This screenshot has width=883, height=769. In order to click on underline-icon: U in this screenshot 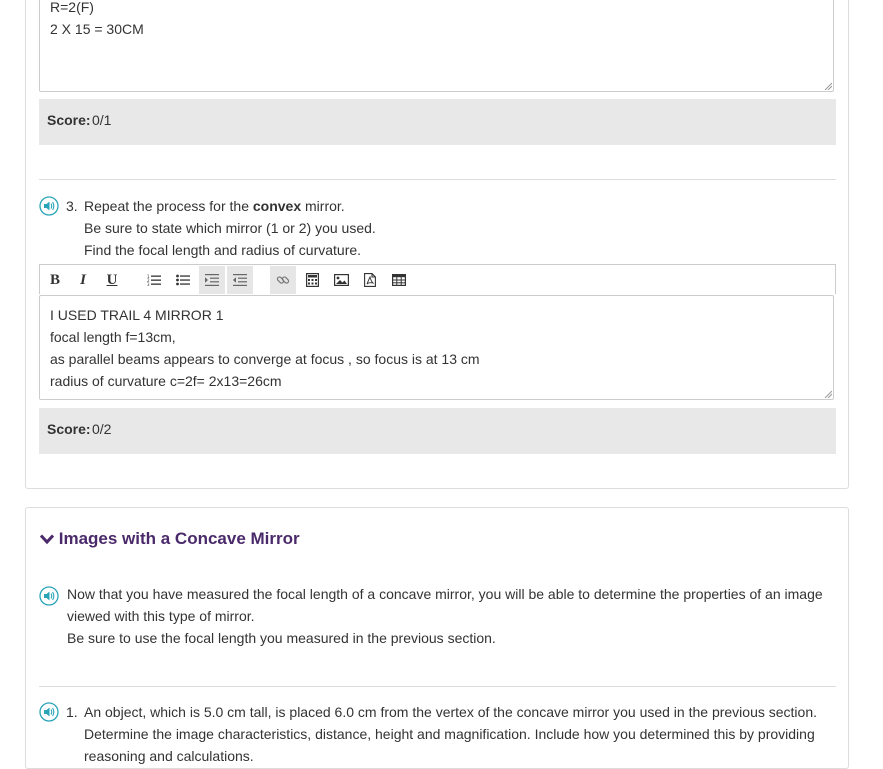, I will do `click(112, 279)`.